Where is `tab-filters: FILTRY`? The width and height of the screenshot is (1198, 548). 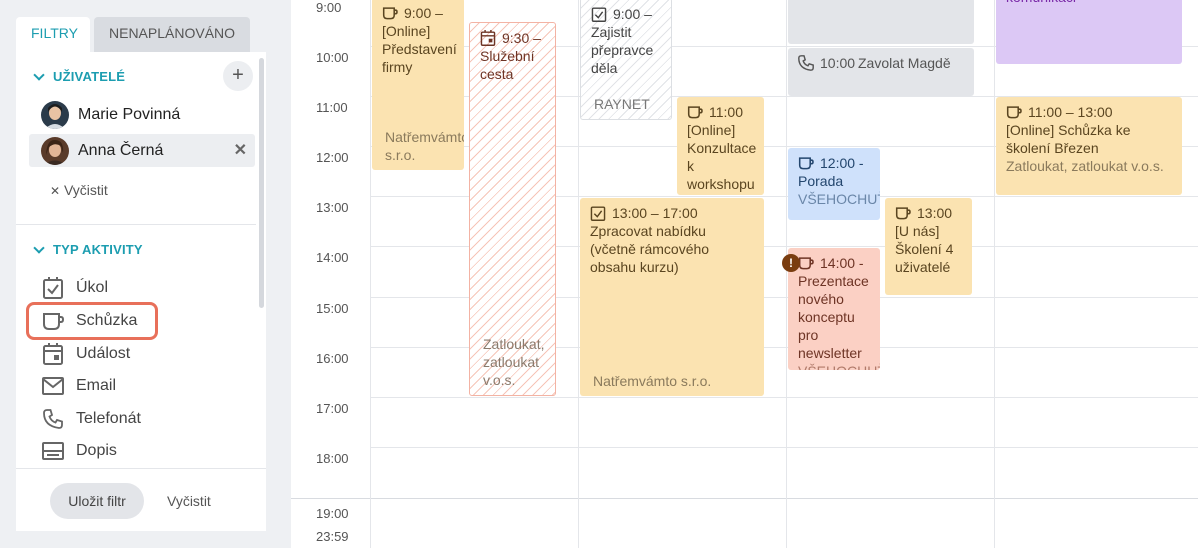
tab-filters: FILTRY is located at coordinates (53, 34).